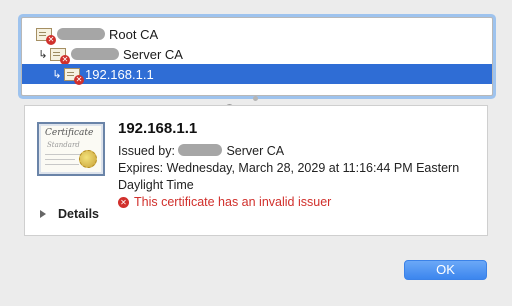  I want to click on seal-icon, so click(88, 159).